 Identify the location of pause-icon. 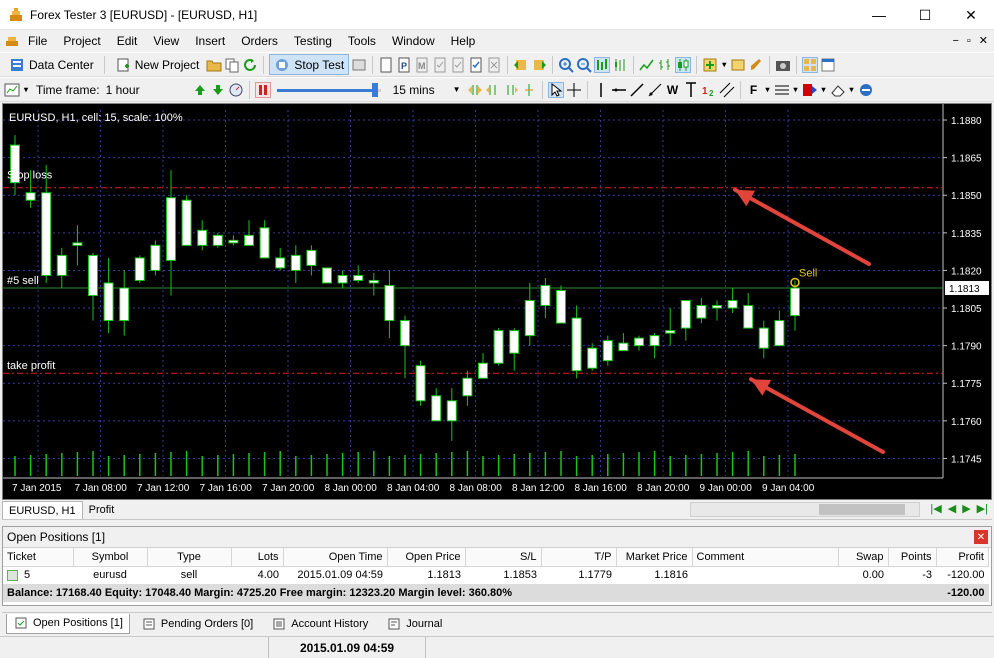
(262, 89).